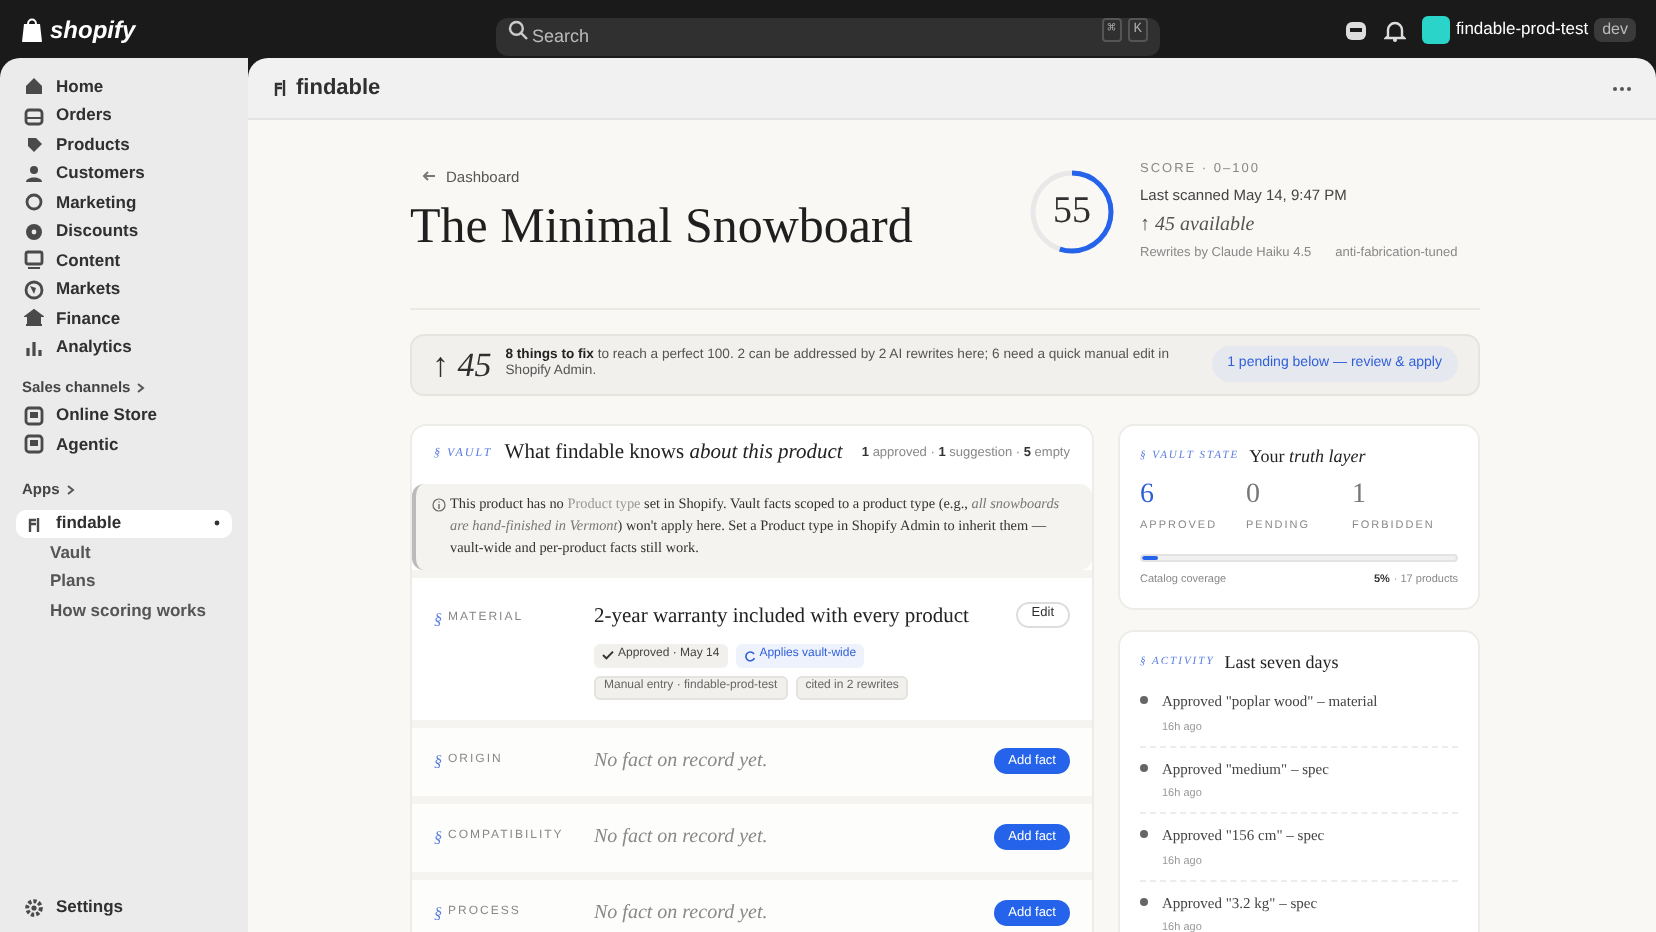 This screenshot has width=1656, height=932. What do you see at coordinates (124, 231) in the screenshot?
I see `sidebar-item: Discounts` at bounding box center [124, 231].